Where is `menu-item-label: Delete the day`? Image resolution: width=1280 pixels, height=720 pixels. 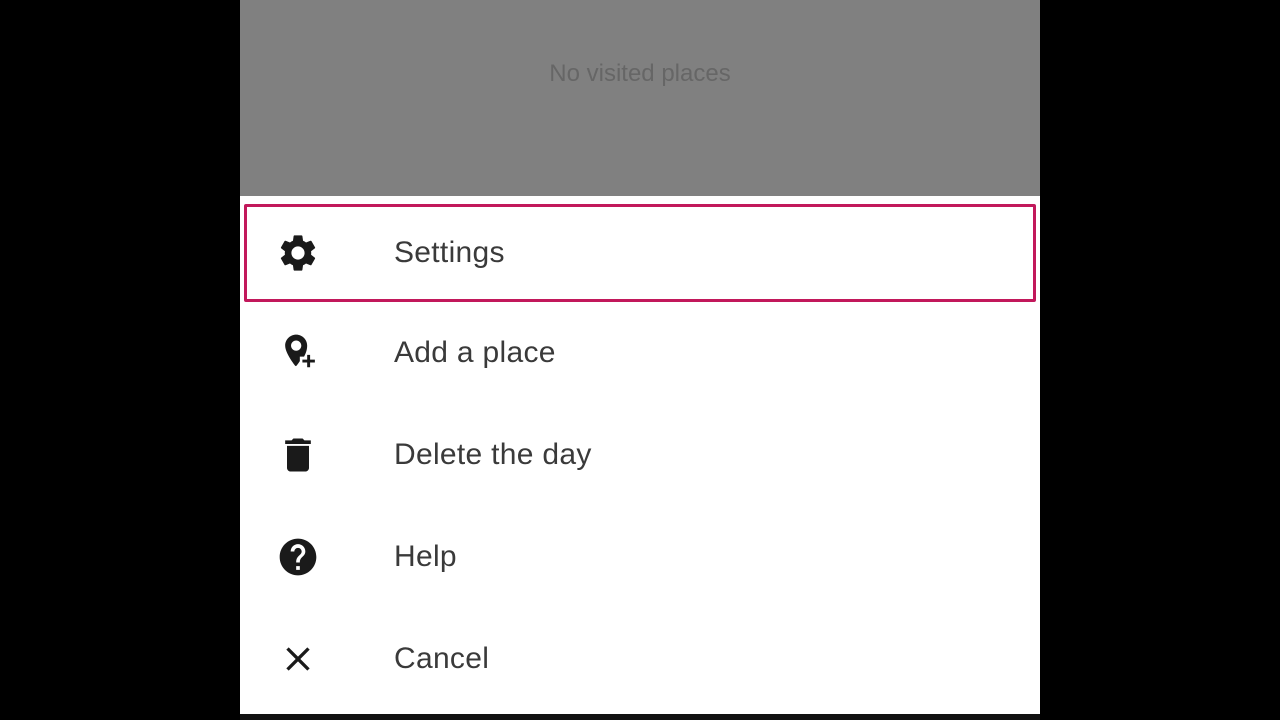 menu-item-label: Delete the day is located at coordinates (493, 454).